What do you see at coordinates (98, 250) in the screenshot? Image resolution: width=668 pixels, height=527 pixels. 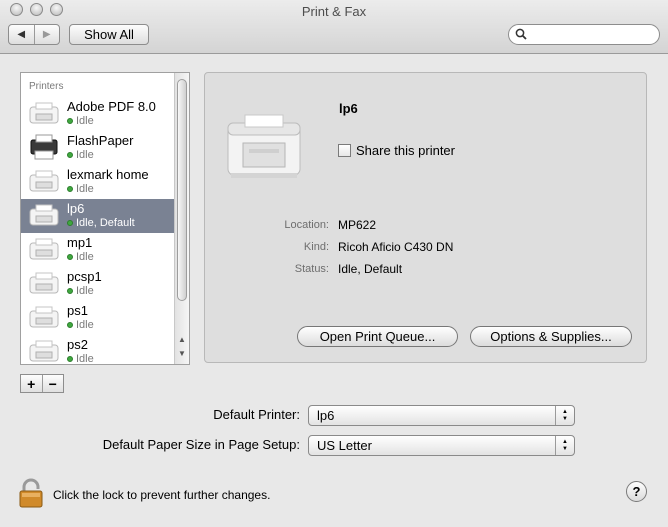 I see `printer-list-item: mp1 Idle` at bounding box center [98, 250].